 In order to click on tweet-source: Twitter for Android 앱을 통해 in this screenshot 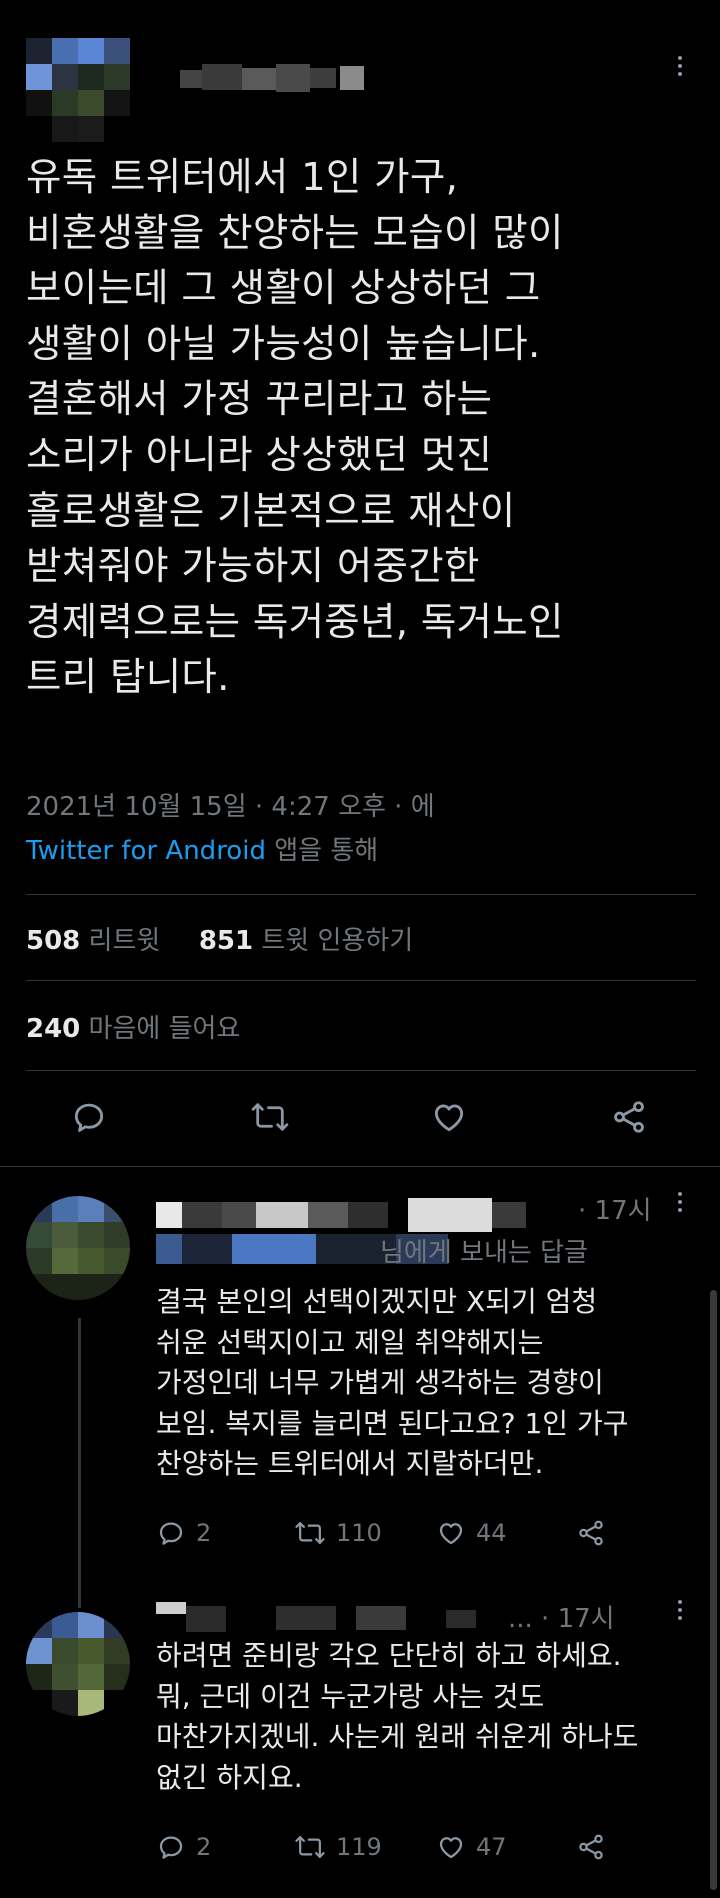, I will do `click(202, 848)`.